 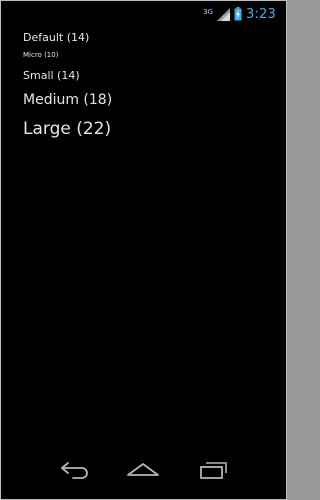 What do you see at coordinates (51, 75) in the screenshot?
I see `text-sample-small: Small (14)` at bounding box center [51, 75].